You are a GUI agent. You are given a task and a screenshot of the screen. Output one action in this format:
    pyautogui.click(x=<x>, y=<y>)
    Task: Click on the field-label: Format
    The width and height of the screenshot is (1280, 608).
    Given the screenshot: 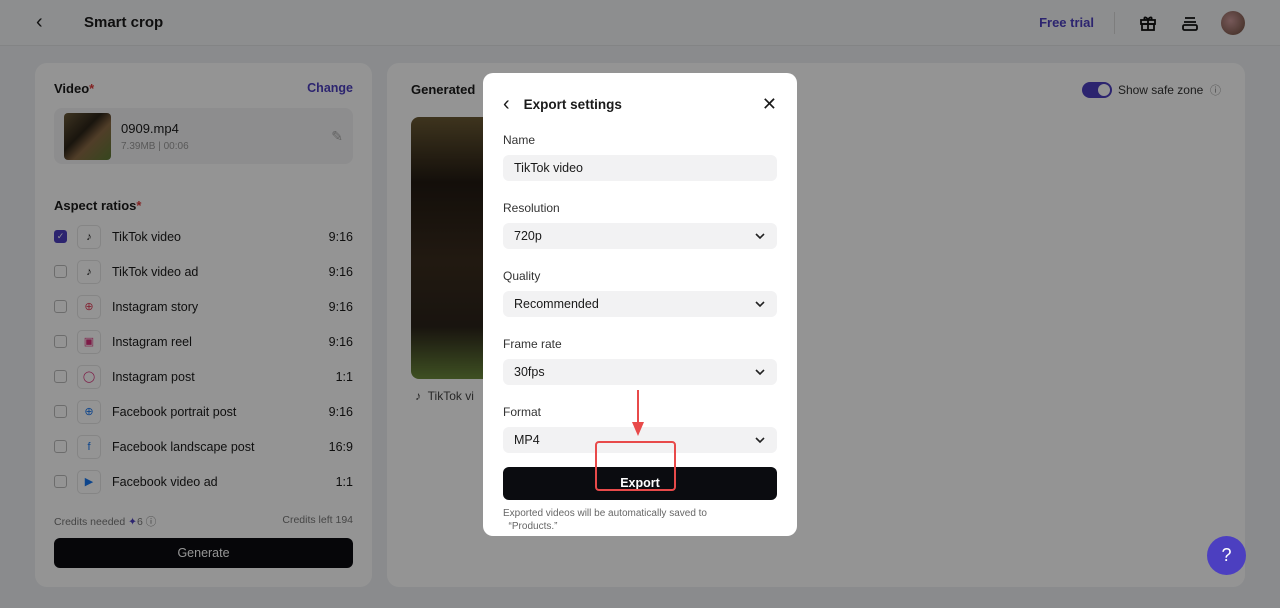 What is the action you would take?
    pyautogui.click(x=522, y=412)
    